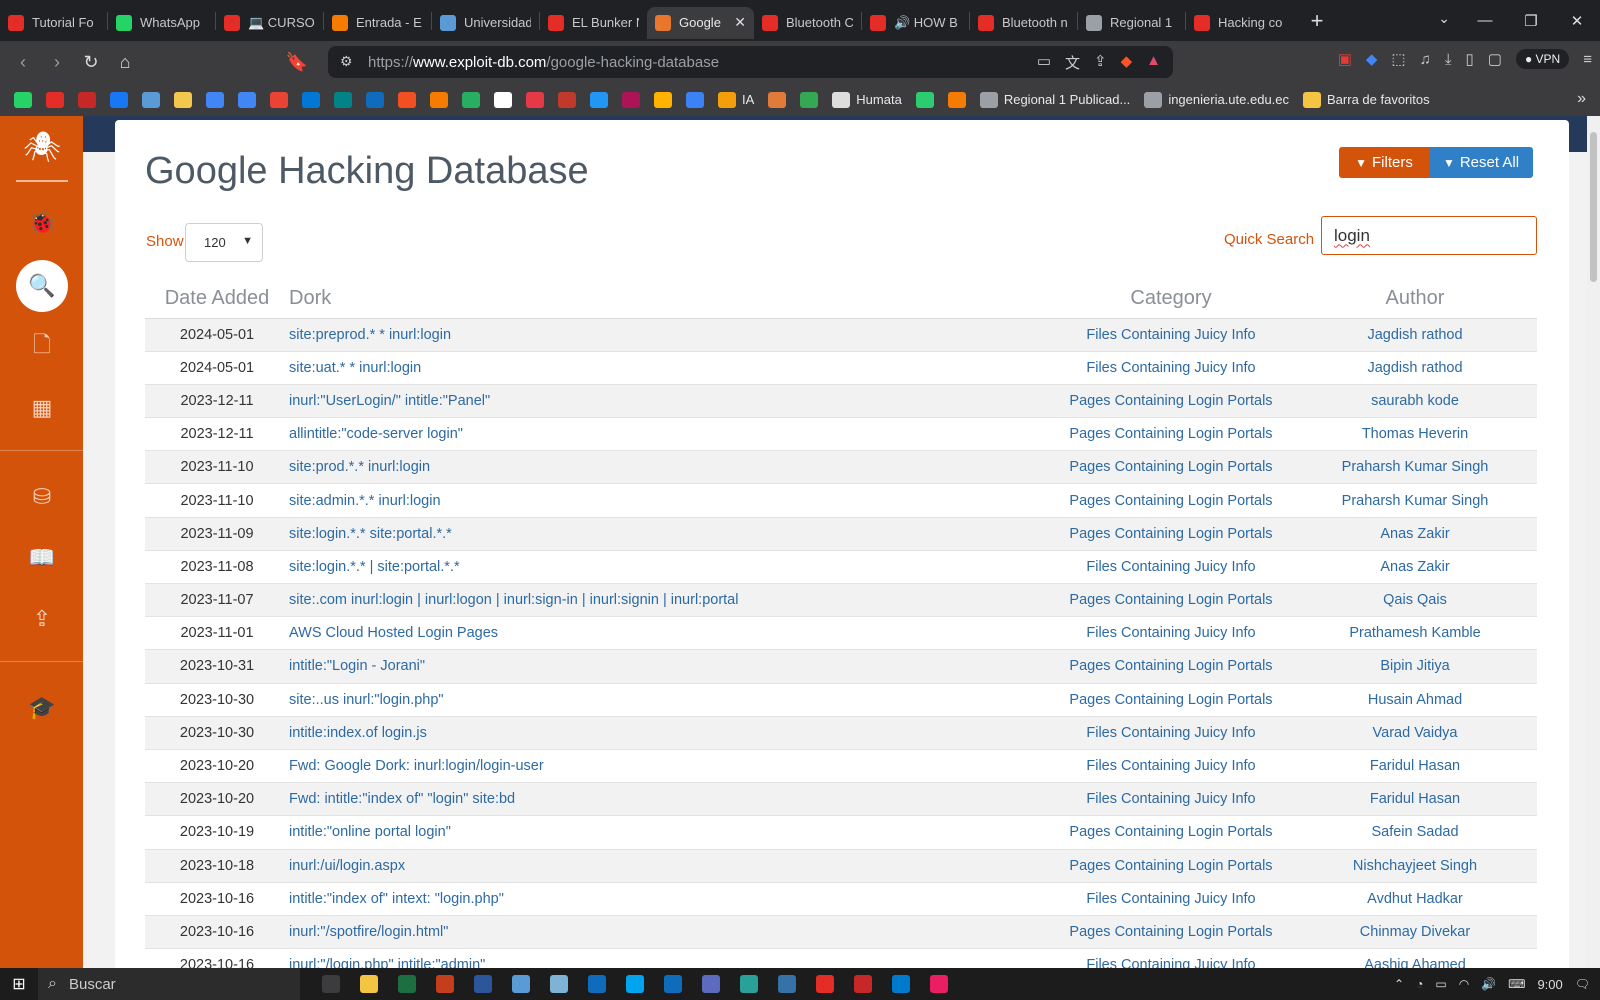  Describe the element at coordinates (1415, 633) in the screenshot. I see `author-link: Prathamesh Kamble` at that location.